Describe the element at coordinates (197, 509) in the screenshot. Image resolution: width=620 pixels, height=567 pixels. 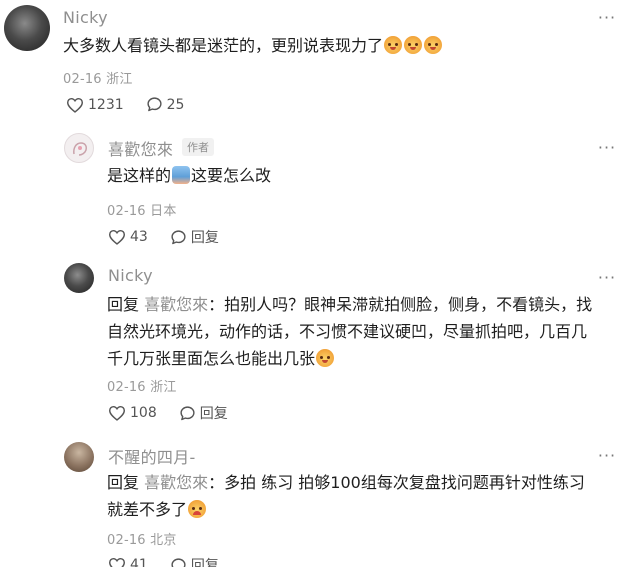
I see `emoji-sad-icon` at that location.